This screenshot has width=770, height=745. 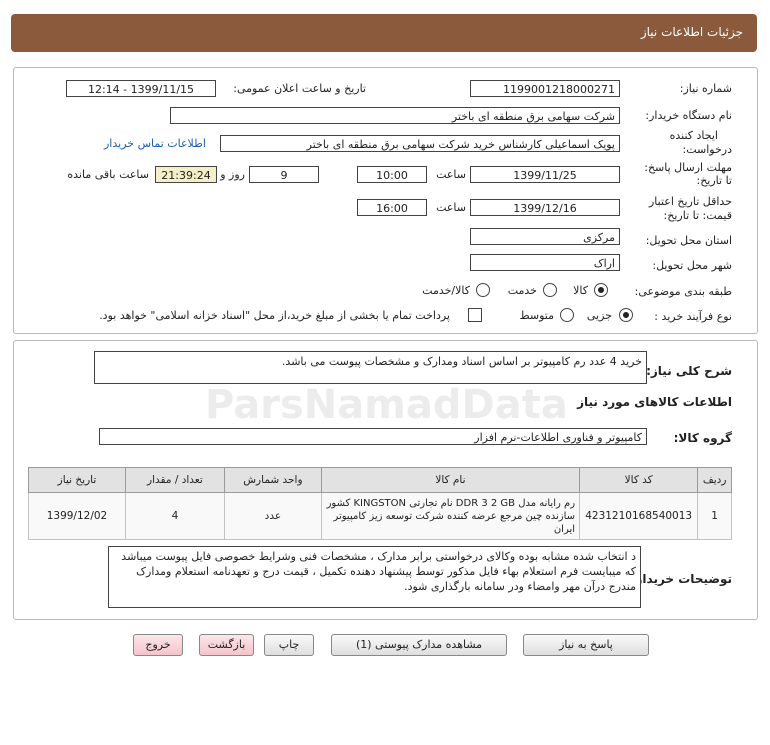 What do you see at coordinates (155, 143) in the screenshot?
I see `buyer-contact-link: اطلاعات تماس خریدار` at bounding box center [155, 143].